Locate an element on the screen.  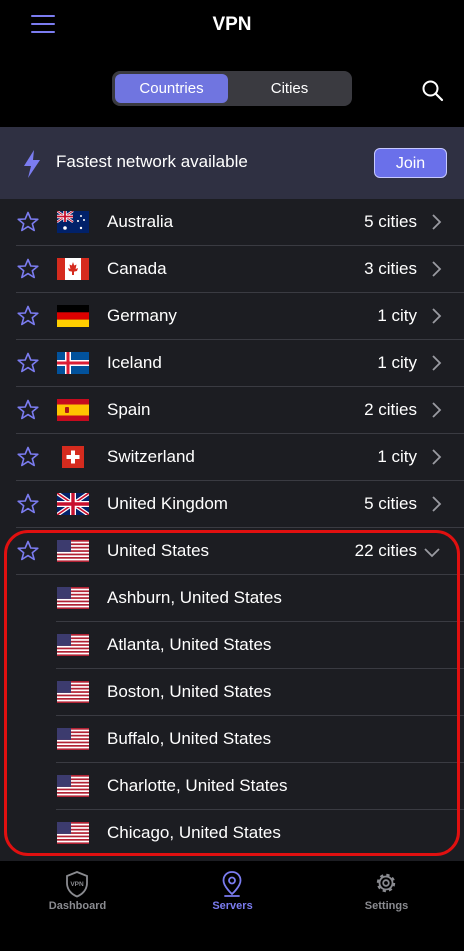
country-name: Switzerland is located at coordinates (151, 456).